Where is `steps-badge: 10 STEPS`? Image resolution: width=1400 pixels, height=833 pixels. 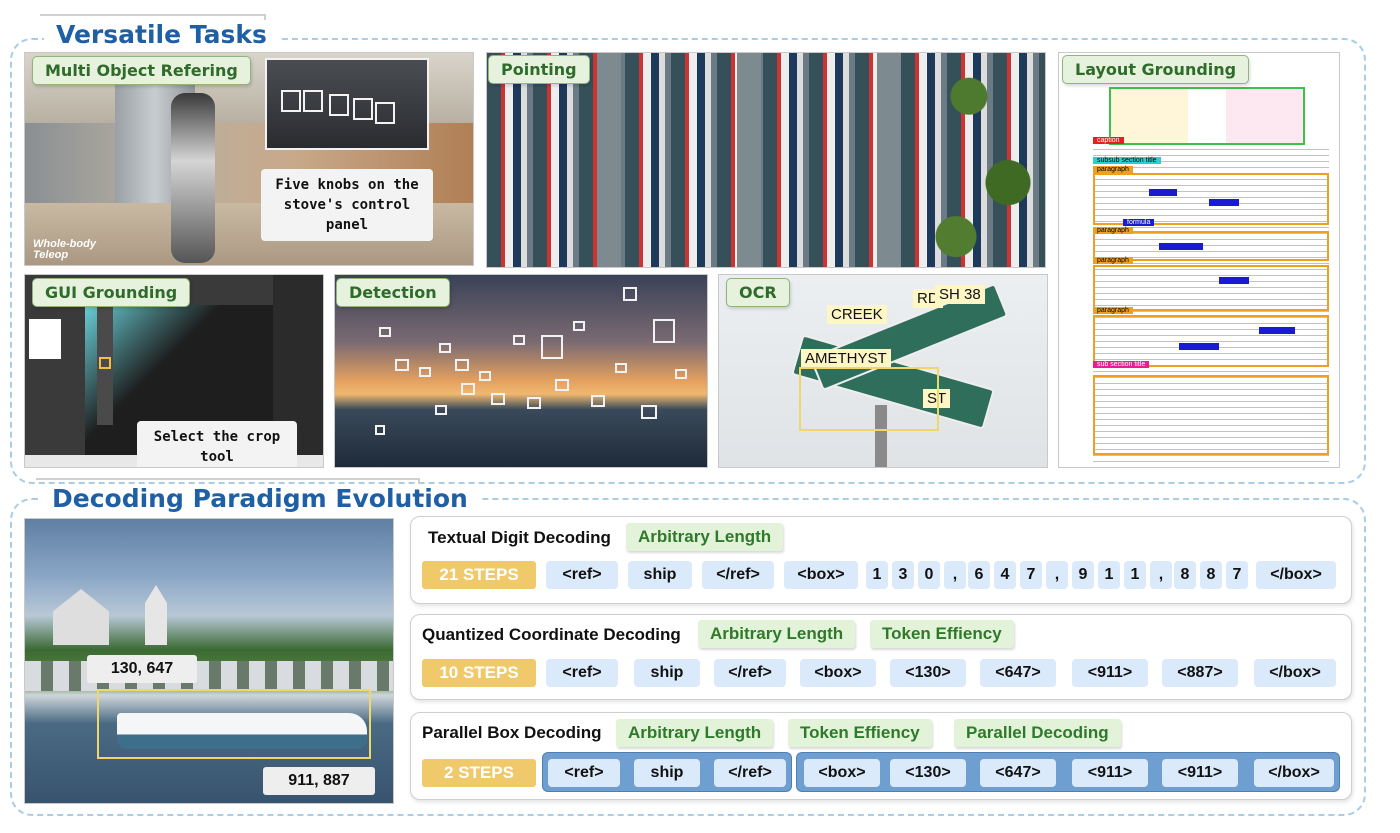
steps-badge: 10 STEPS is located at coordinates (479, 673).